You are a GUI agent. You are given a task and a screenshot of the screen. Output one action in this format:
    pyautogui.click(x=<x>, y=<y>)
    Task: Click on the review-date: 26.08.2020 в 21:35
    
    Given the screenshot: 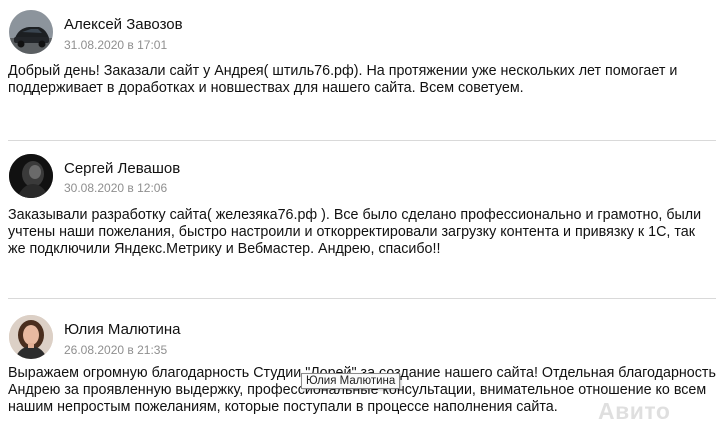 What is the action you would take?
    pyautogui.click(x=116, y=350)
    